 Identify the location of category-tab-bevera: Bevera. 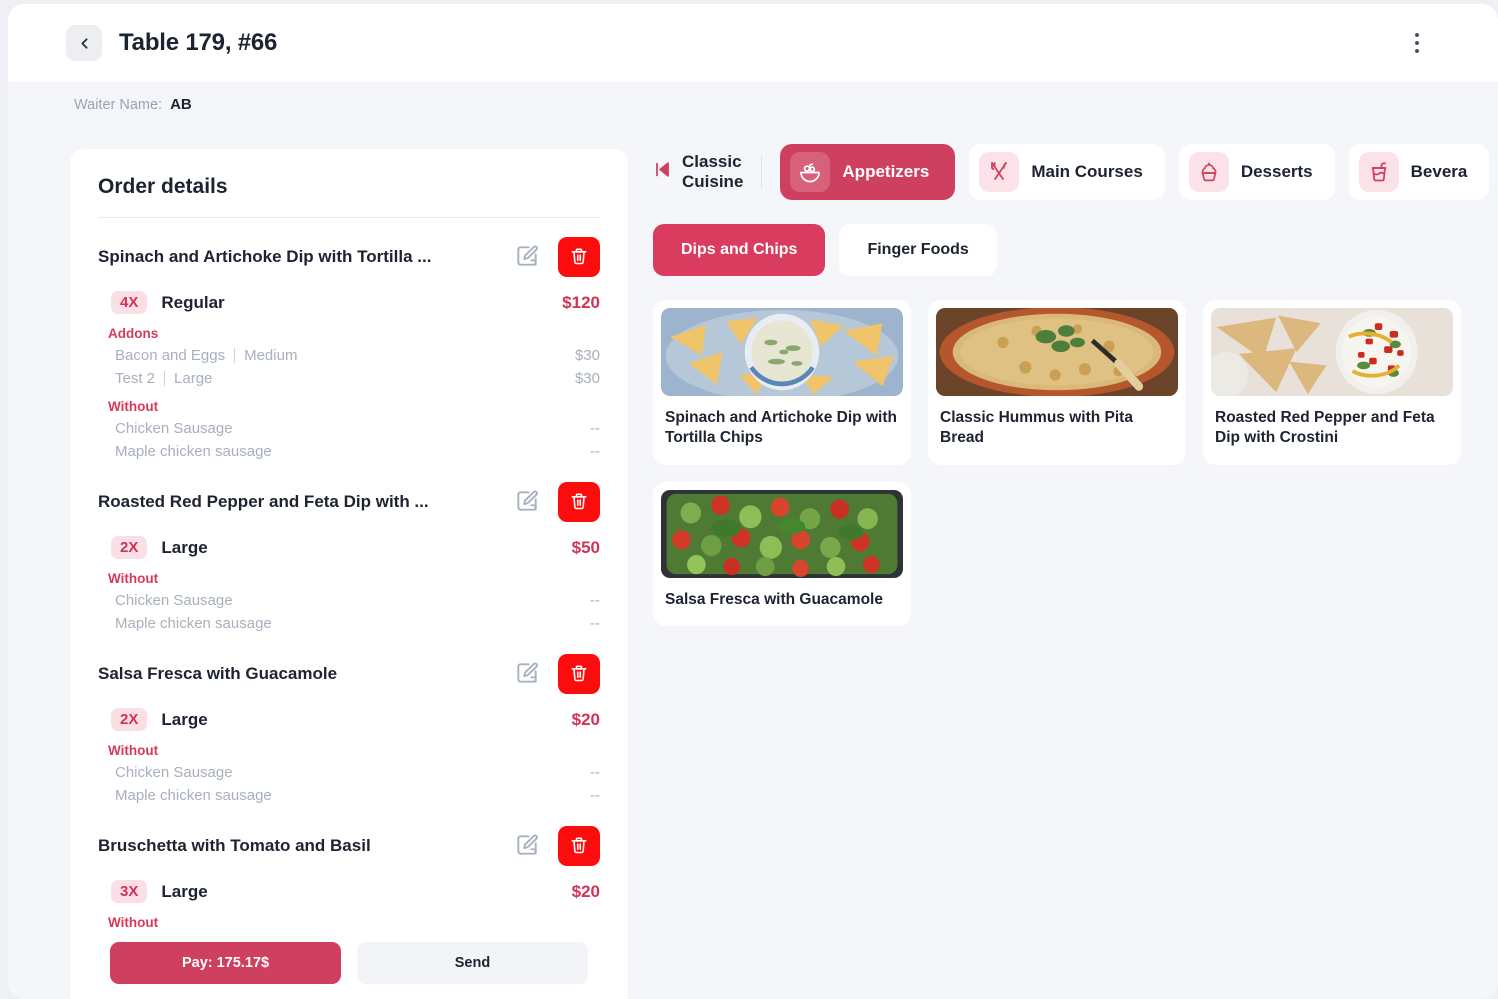
(1419, 172).